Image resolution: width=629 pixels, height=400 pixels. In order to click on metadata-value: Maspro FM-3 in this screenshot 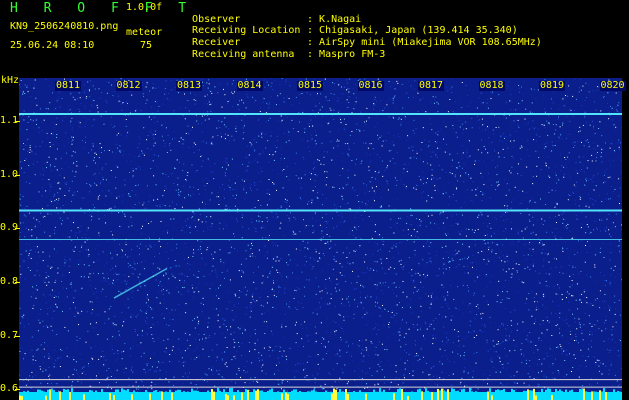, I will do `click(352, 54)`.